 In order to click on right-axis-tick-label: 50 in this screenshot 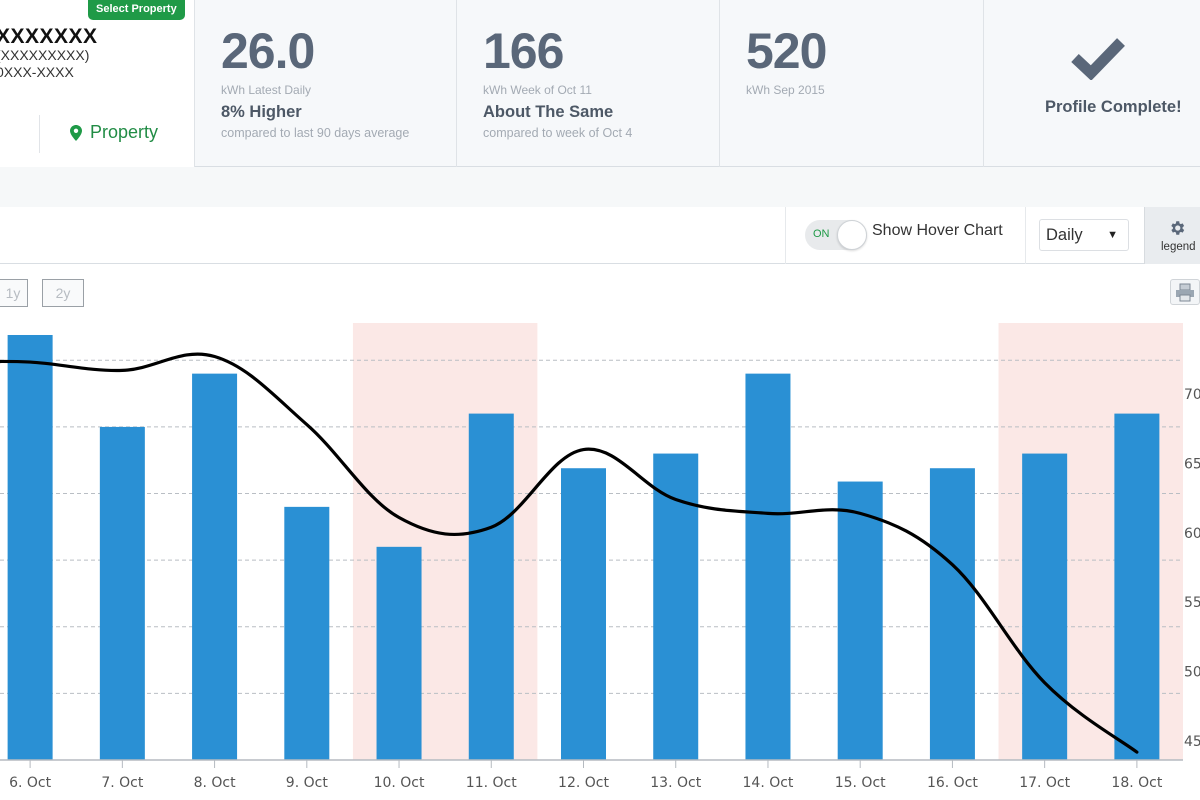, I will do `click(1192, 673)`.